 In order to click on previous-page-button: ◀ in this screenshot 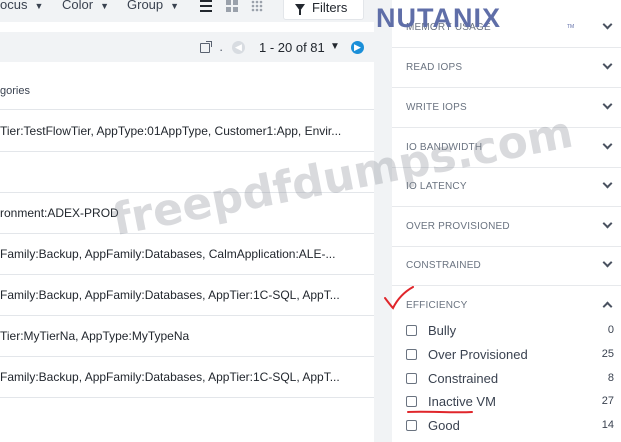, I will do `click(238, 47)`.